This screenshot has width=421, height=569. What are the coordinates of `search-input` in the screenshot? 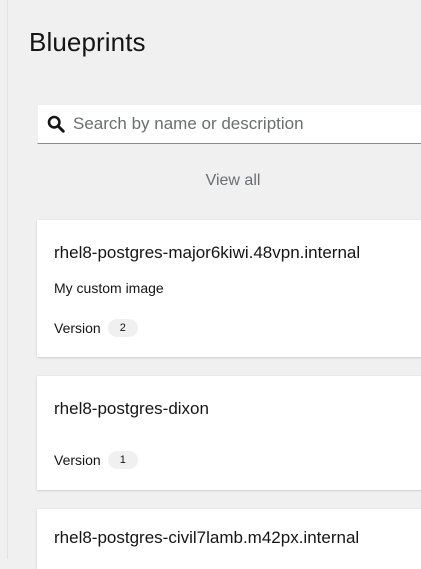 It's located at (238, 124).